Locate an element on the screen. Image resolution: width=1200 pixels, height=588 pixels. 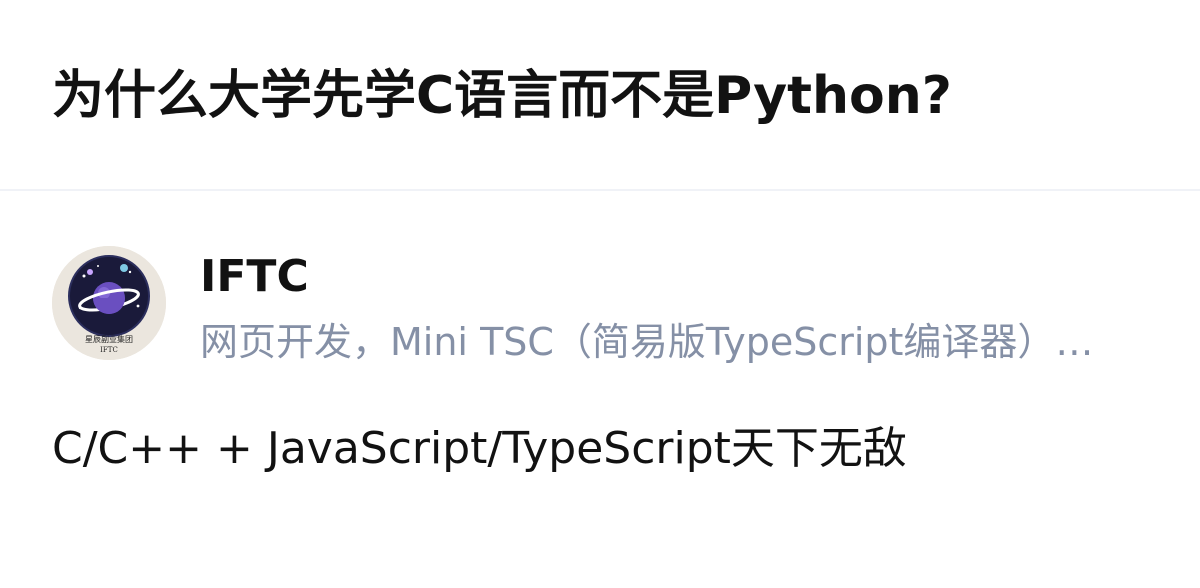
svg-text: IFTC is located at coordinates (109, 350).